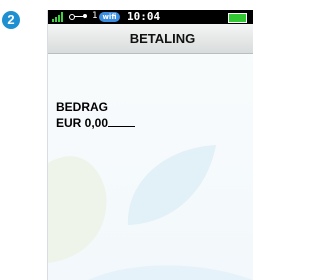  Describe the element at coordinates (82, 123) in the screenshot. I see `amount-value: EUR 0,00` at that location.